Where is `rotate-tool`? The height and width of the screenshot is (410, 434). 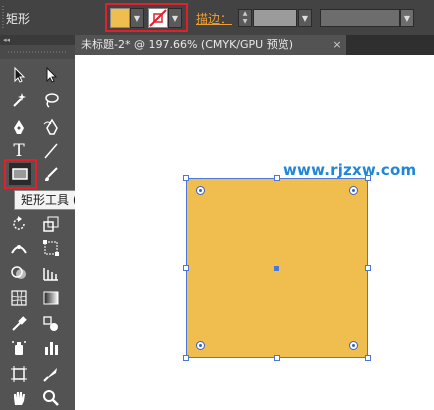
rotate-tool is located at coordinates (19, 224).